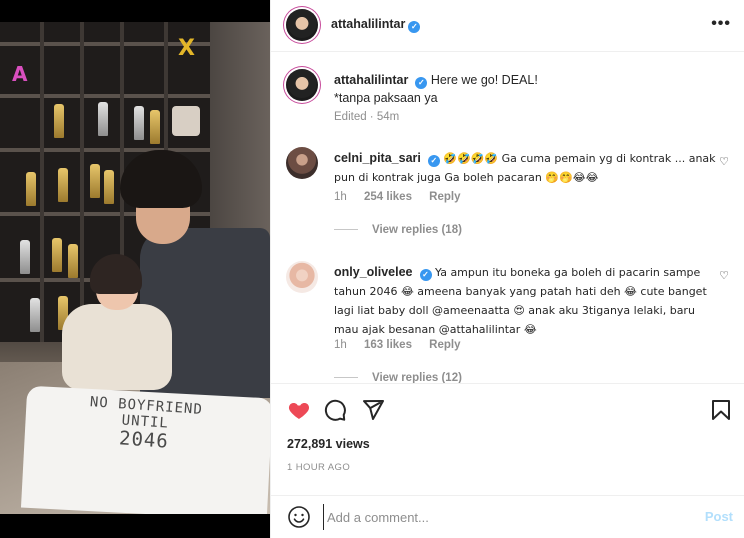 Image resolution: width=744 pixels, height=538 pixels. What do you see at coordinates (507, 439) in the screenshot?
I see `post-actions: 272,891 views 1 HOUR AGO` at bounding box center [507, 439].